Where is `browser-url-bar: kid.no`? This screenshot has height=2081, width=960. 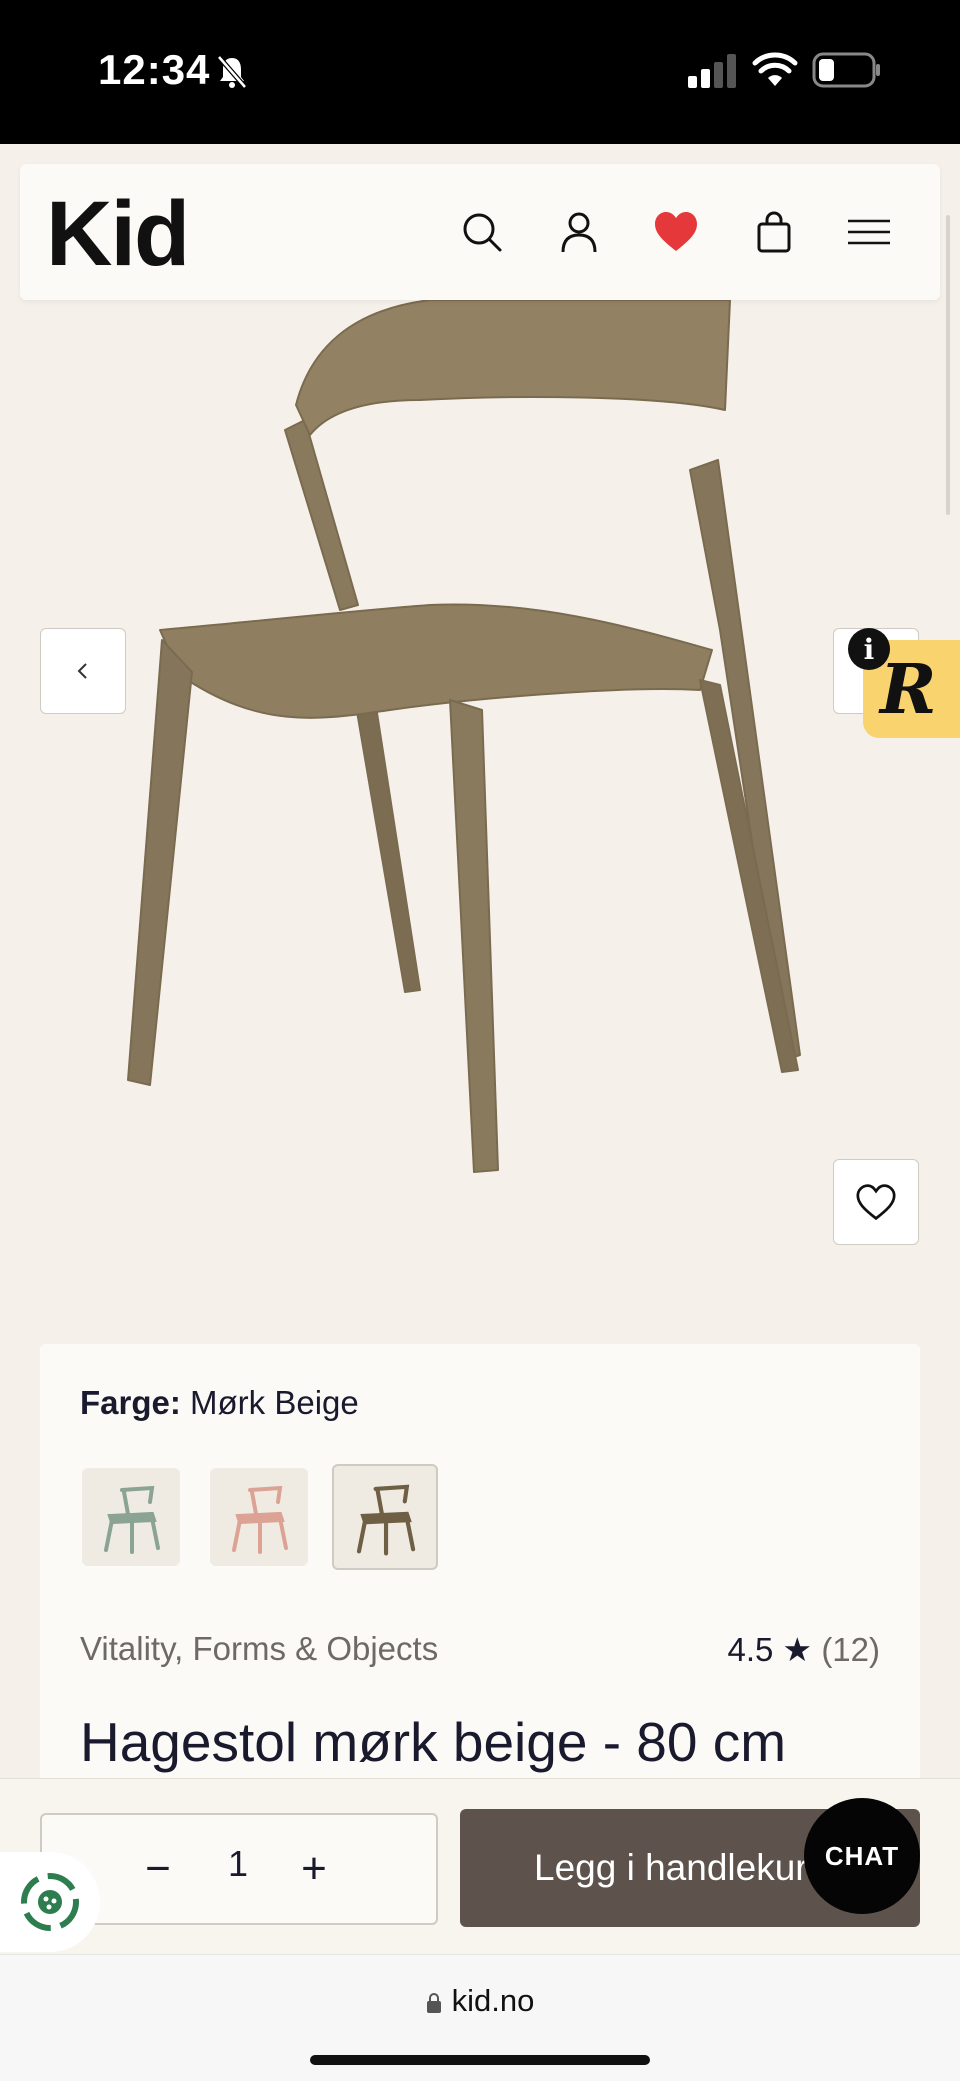 browser-url-bar: kid.no is located at coordinates (480, 2017).